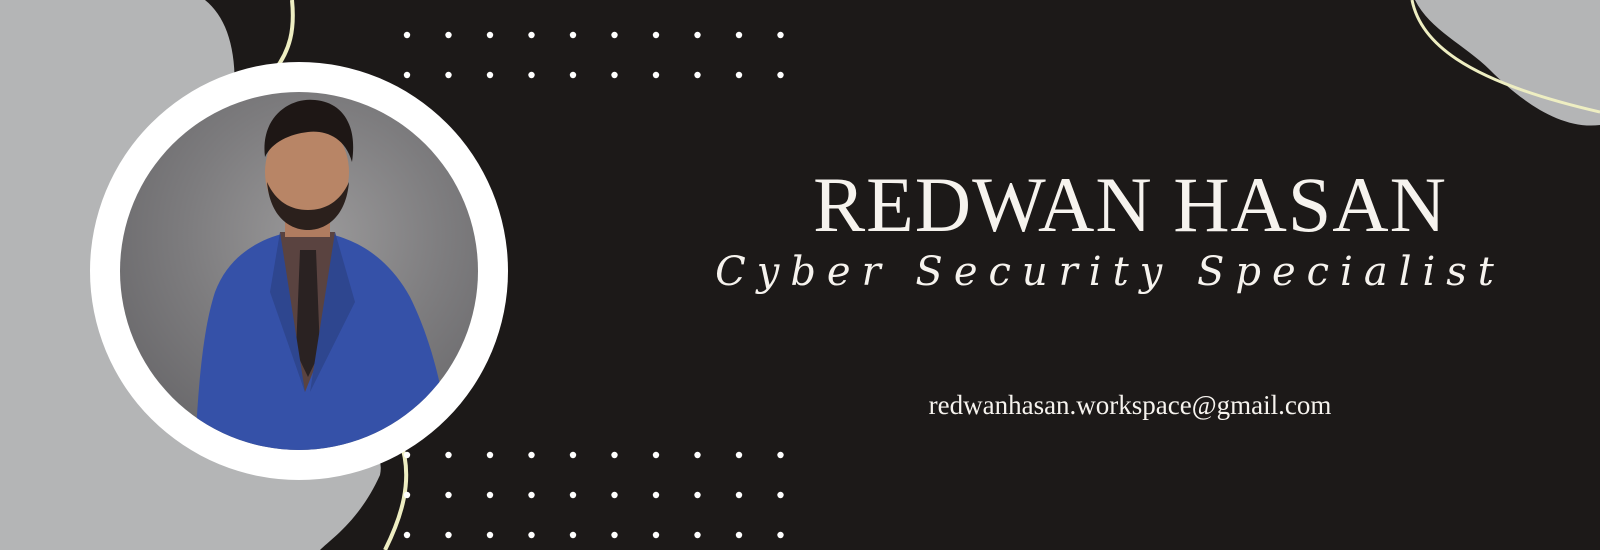 Image resolution: width=1600 pixels, height=550 pixels. What do you see at coordinates (284, 36) in the screenshot?
I see `cream-line-top` at bounding box center [284, 36].